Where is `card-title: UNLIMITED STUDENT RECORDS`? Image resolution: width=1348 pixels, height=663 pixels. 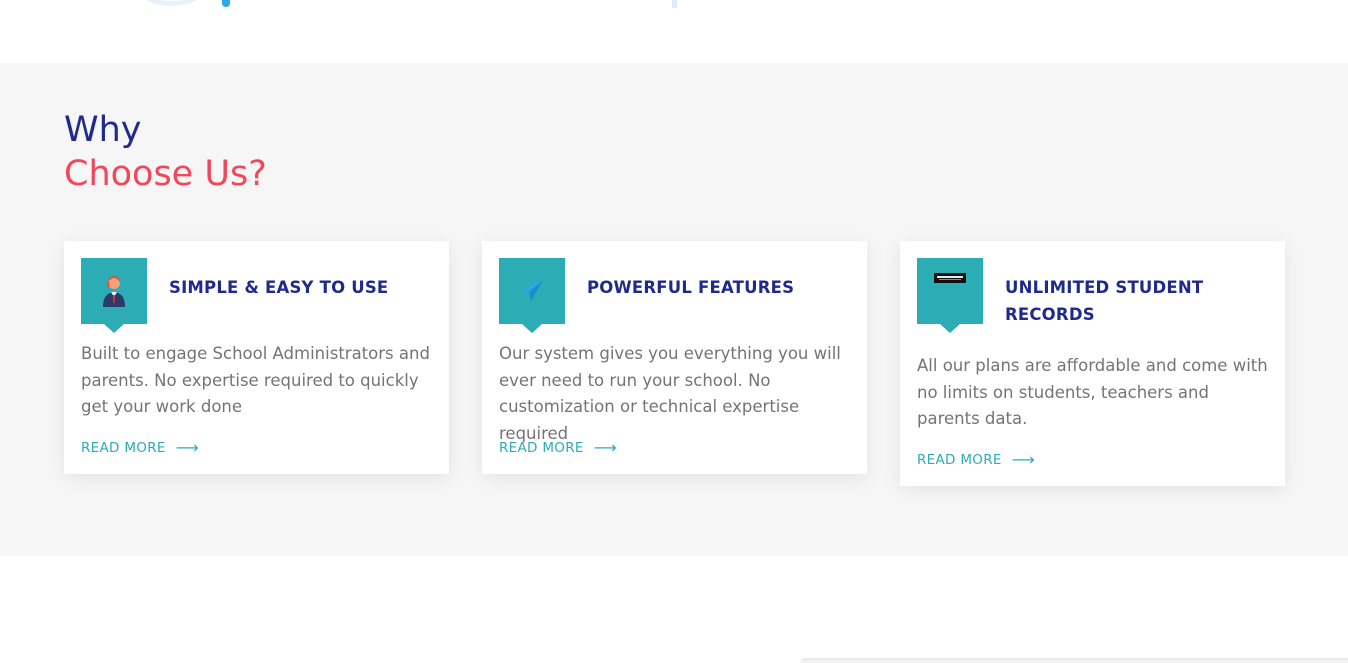
card-title: UNLIMITED STUDENT RECORDS is located at coordinates (1104, 301).